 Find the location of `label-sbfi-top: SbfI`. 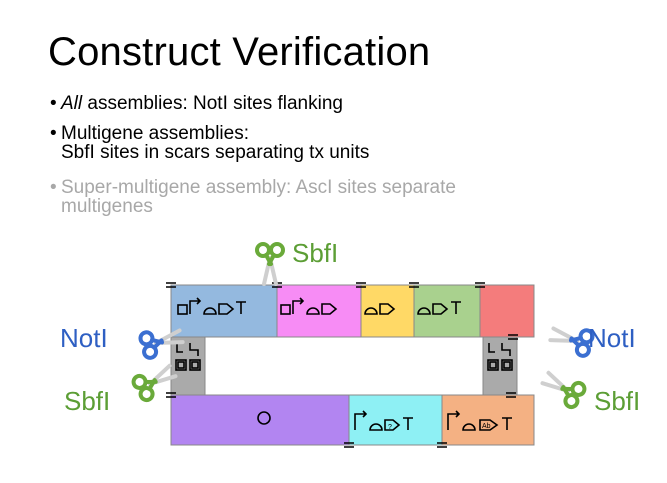

label-sbfi-top: SbfI is located at coordinates (315, 253).